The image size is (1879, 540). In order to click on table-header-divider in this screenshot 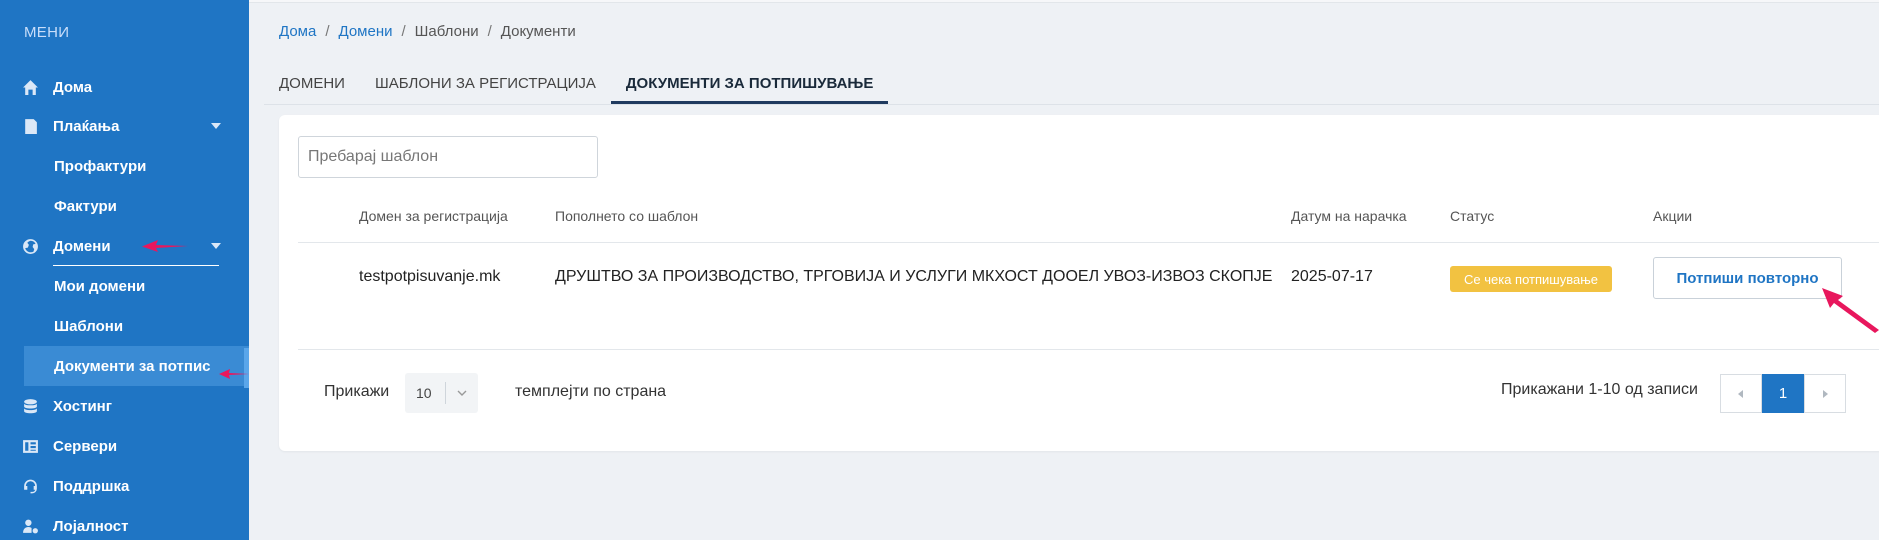, I will do `click(1088, 242)`.